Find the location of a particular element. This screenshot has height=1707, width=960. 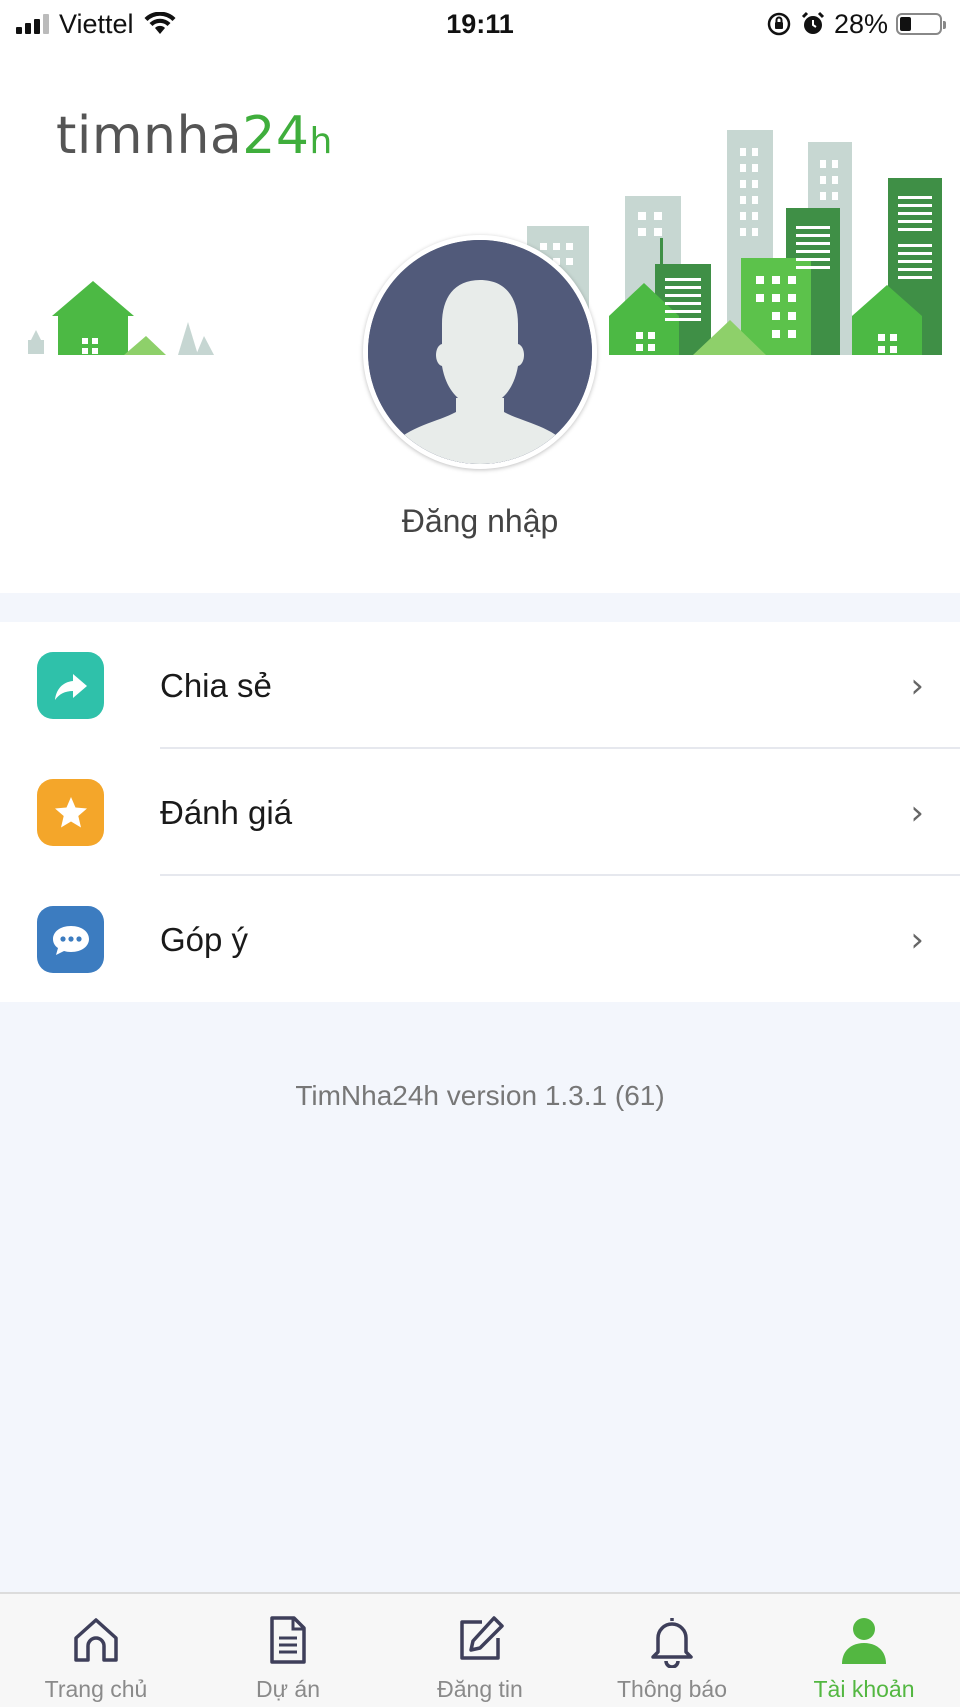

menu-item-label: Đánh giá is located at coordinates (226, 812).